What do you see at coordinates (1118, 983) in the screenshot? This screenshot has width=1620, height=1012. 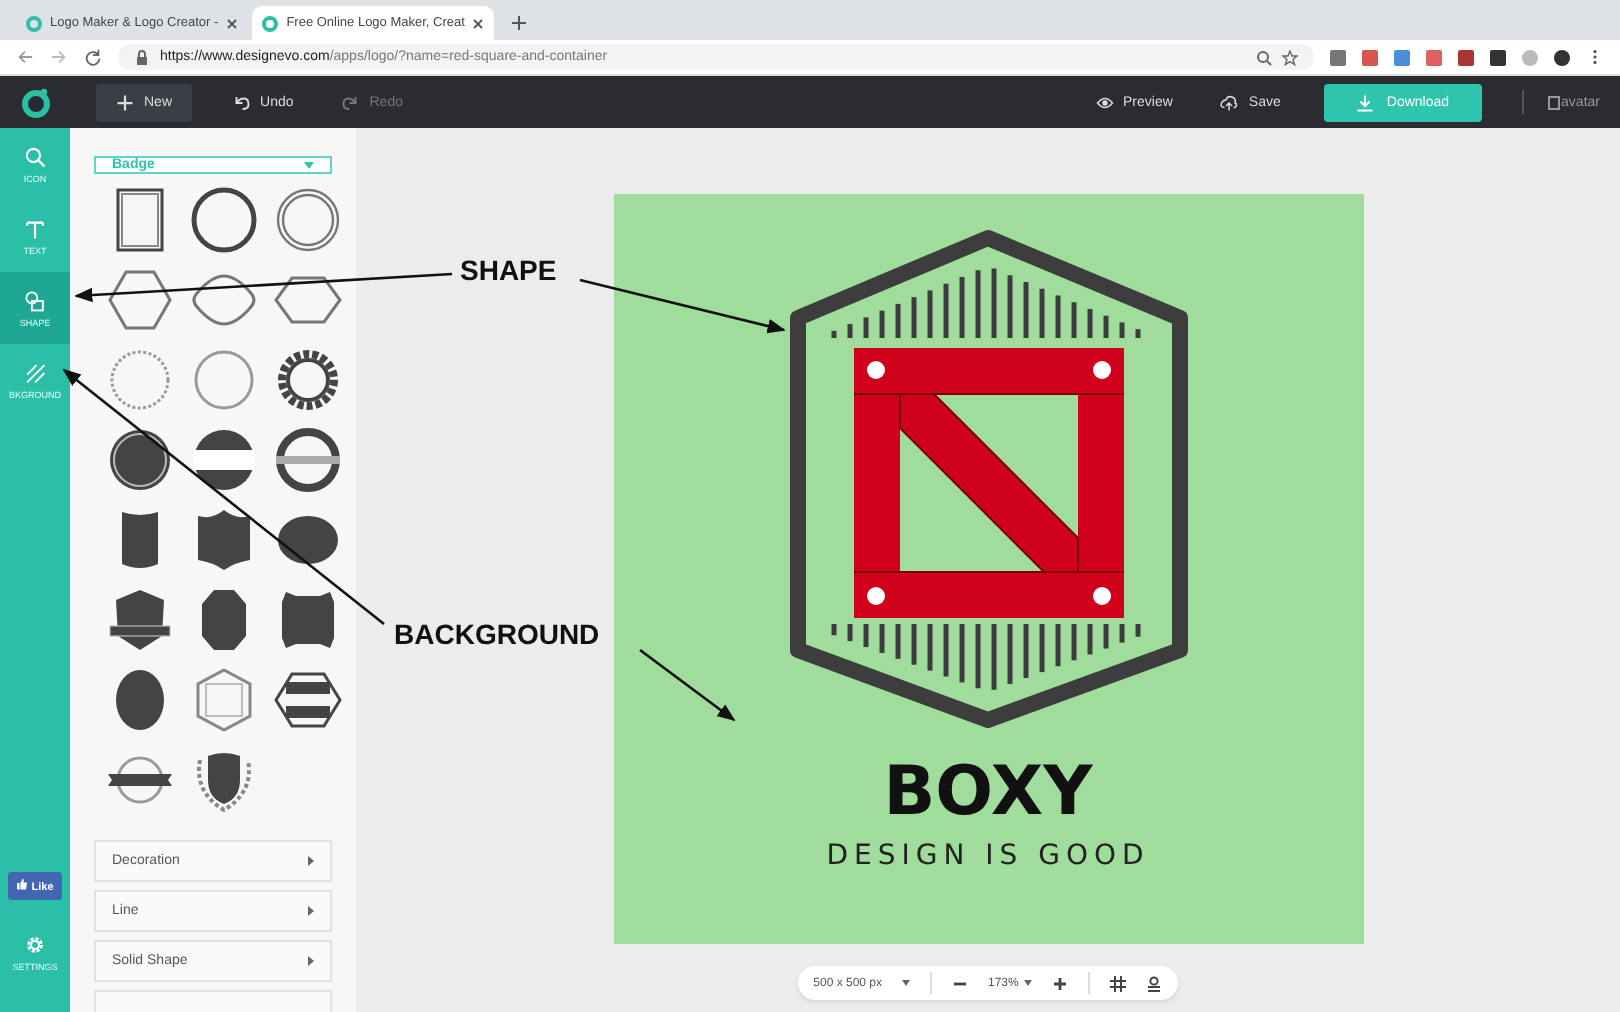 I see `grid-icon` at bounding box center [1118, 983].